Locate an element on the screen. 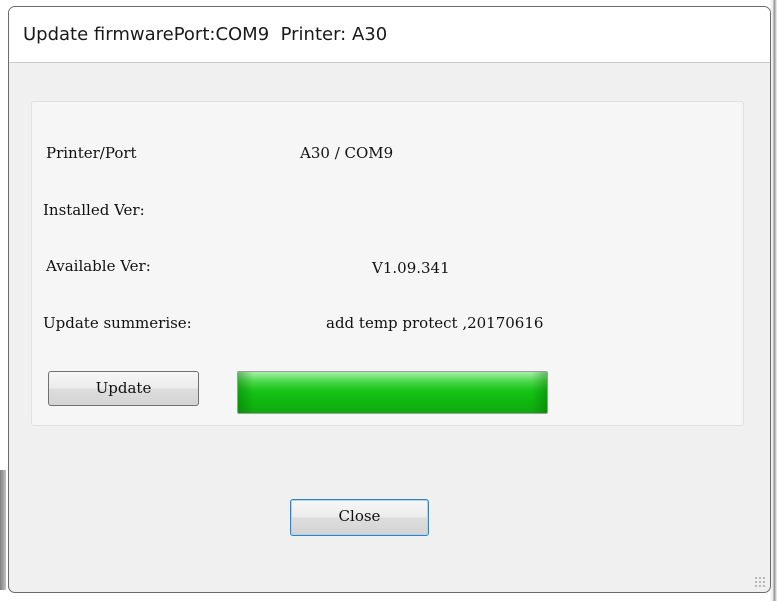  update-button: Update is located at coordinates (123, 388).